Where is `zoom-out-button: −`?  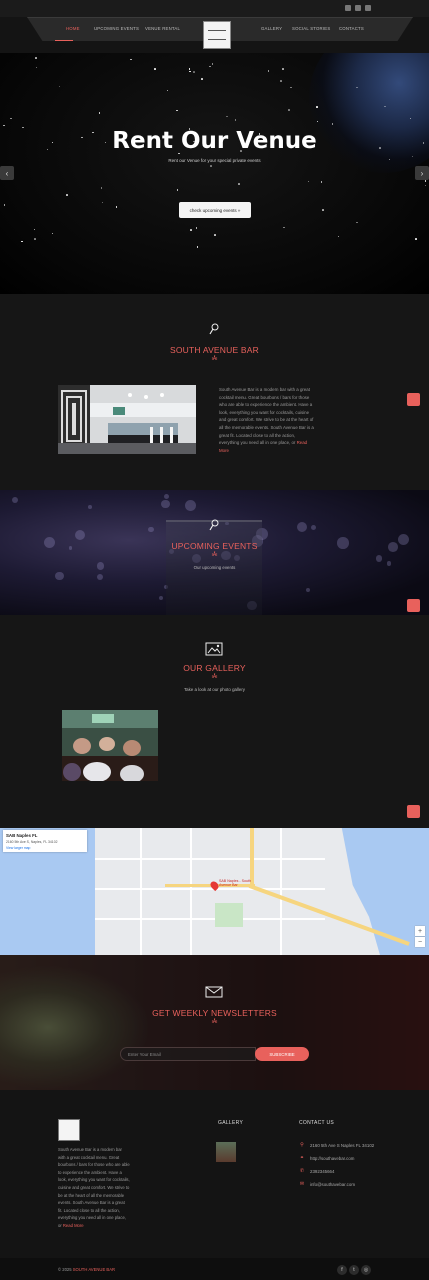 zoom-out-button: − is located at coordinates (420, 942).